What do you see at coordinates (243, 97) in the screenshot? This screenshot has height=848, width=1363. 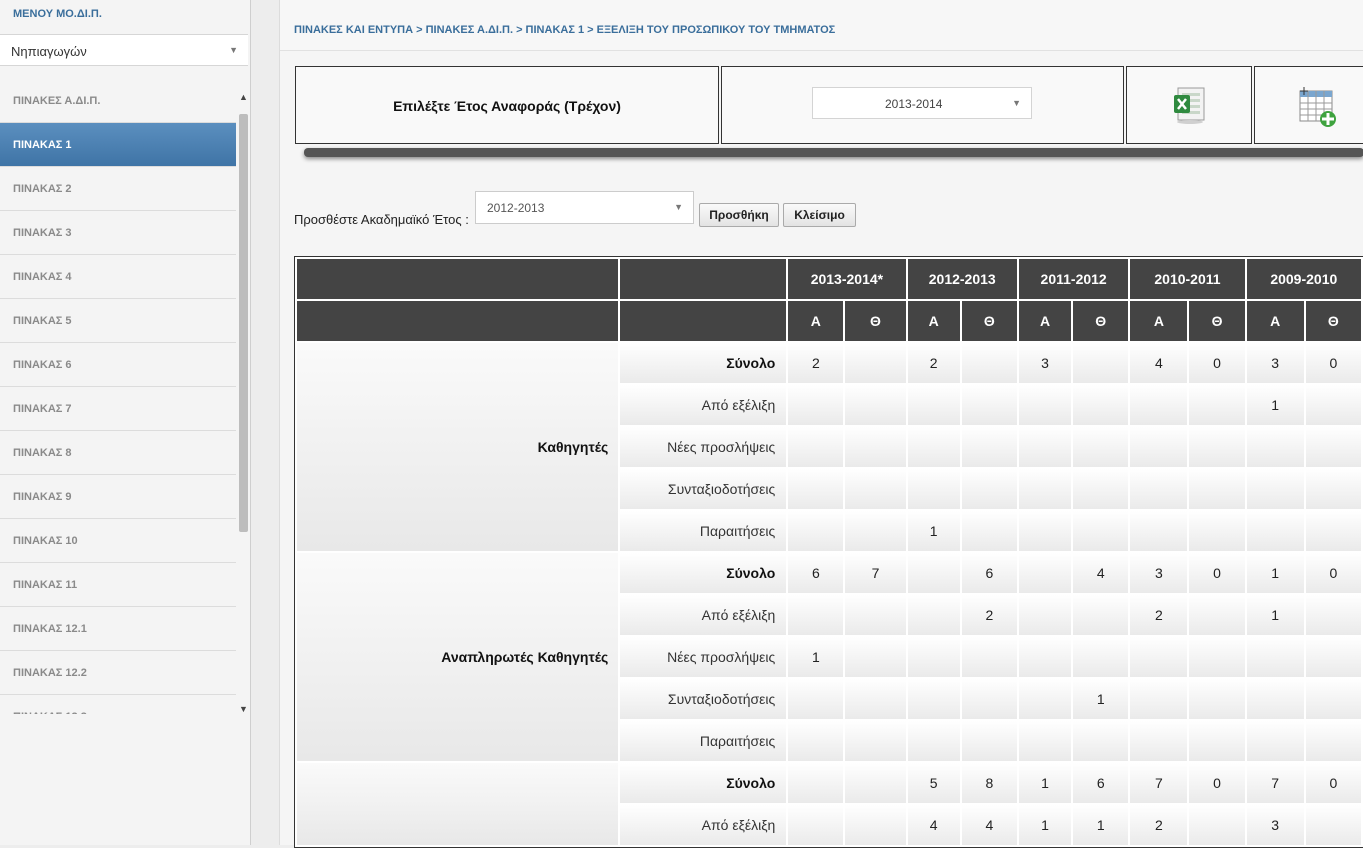 I see `scroll-up-icon: ▲` at bounding box center [243, 97].